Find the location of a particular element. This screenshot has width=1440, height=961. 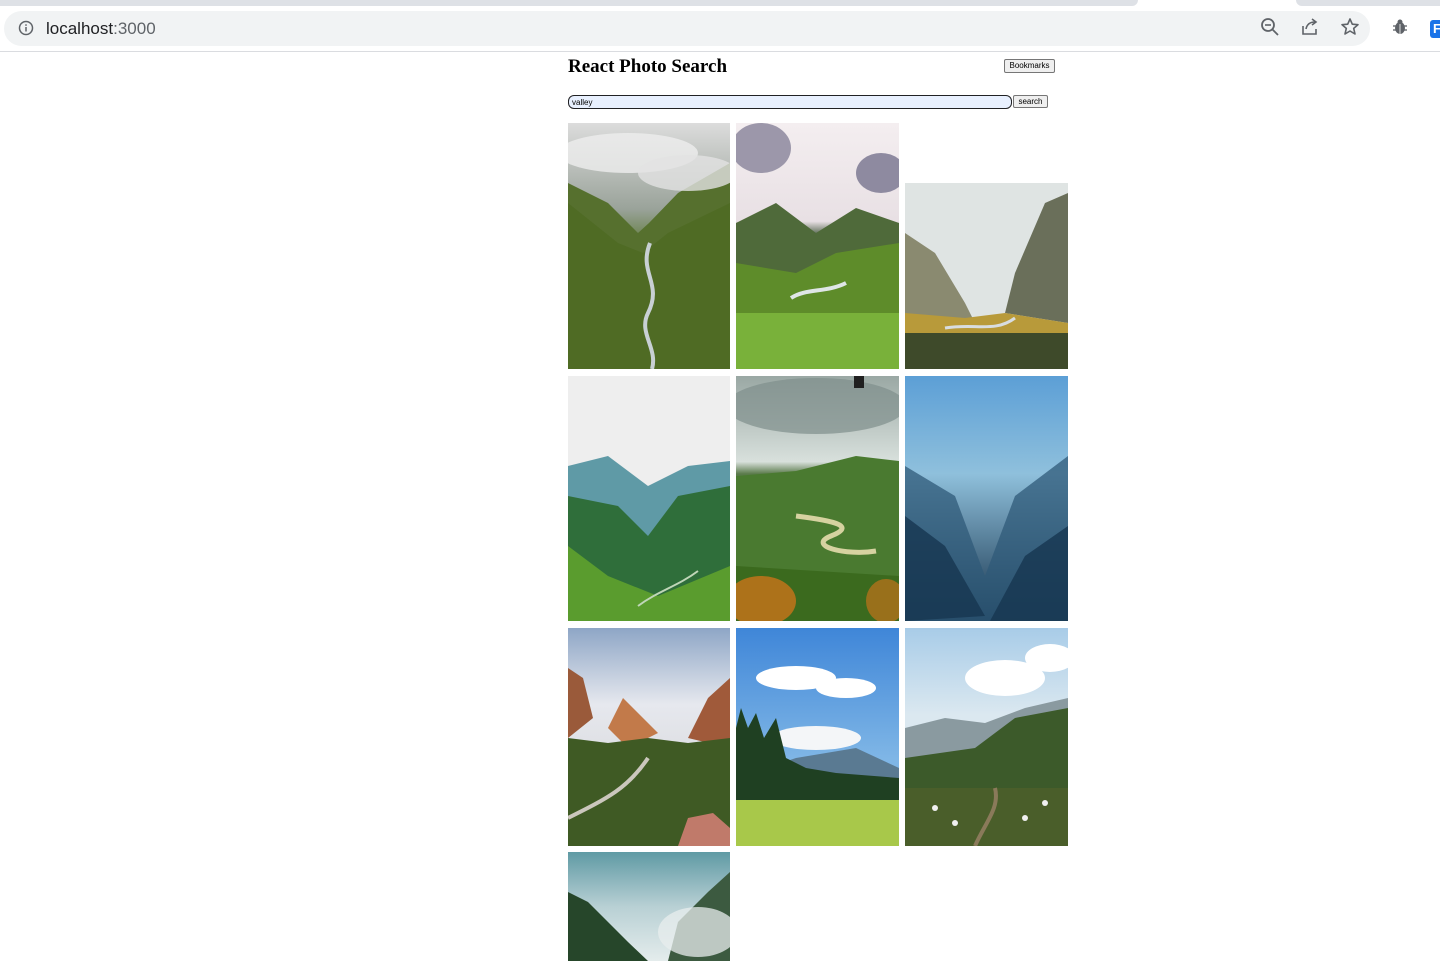

page-title: React Photo Search is located at coordinates (648, 66).